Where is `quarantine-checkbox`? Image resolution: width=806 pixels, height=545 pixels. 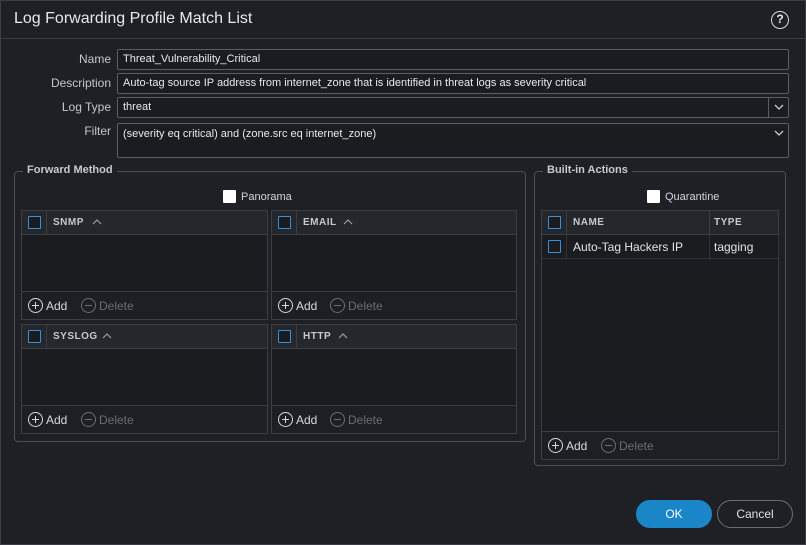 quarantine-checkbox is located at coordinates (653, 196).